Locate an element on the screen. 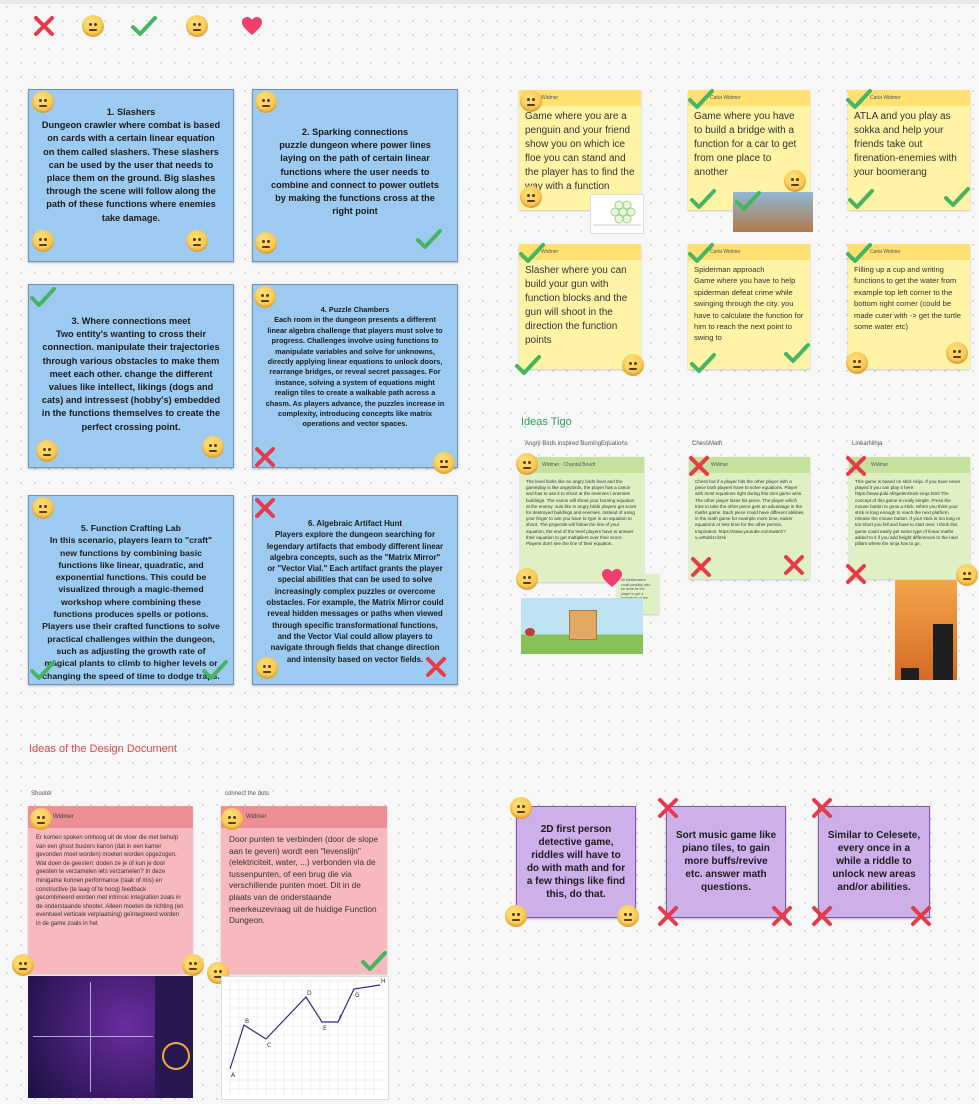  graph-point-label: D is located at coordinates (309, 993).